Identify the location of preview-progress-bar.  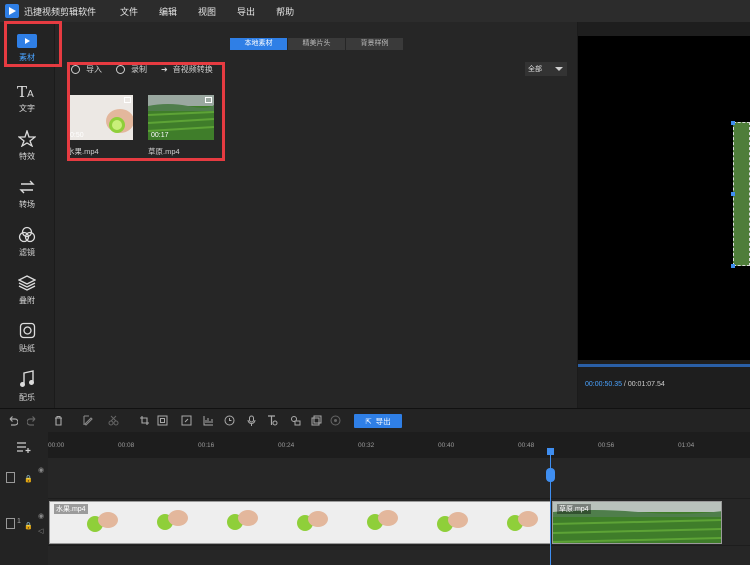
(664, 365).